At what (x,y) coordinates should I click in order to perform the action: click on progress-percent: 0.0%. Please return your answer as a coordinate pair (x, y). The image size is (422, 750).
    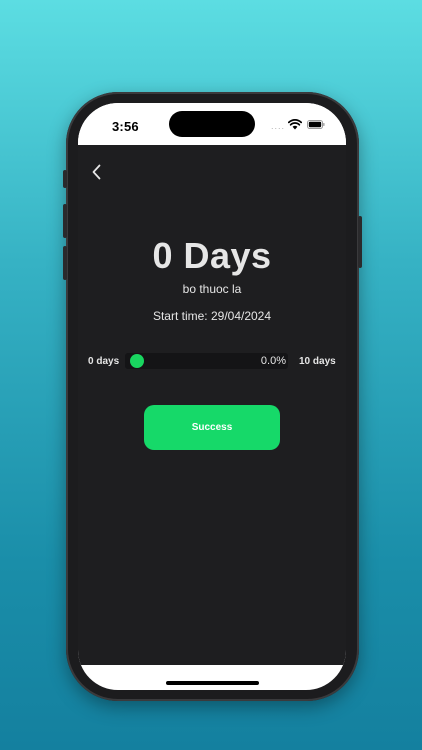
    Looking at the image, I should click on (273, 361).